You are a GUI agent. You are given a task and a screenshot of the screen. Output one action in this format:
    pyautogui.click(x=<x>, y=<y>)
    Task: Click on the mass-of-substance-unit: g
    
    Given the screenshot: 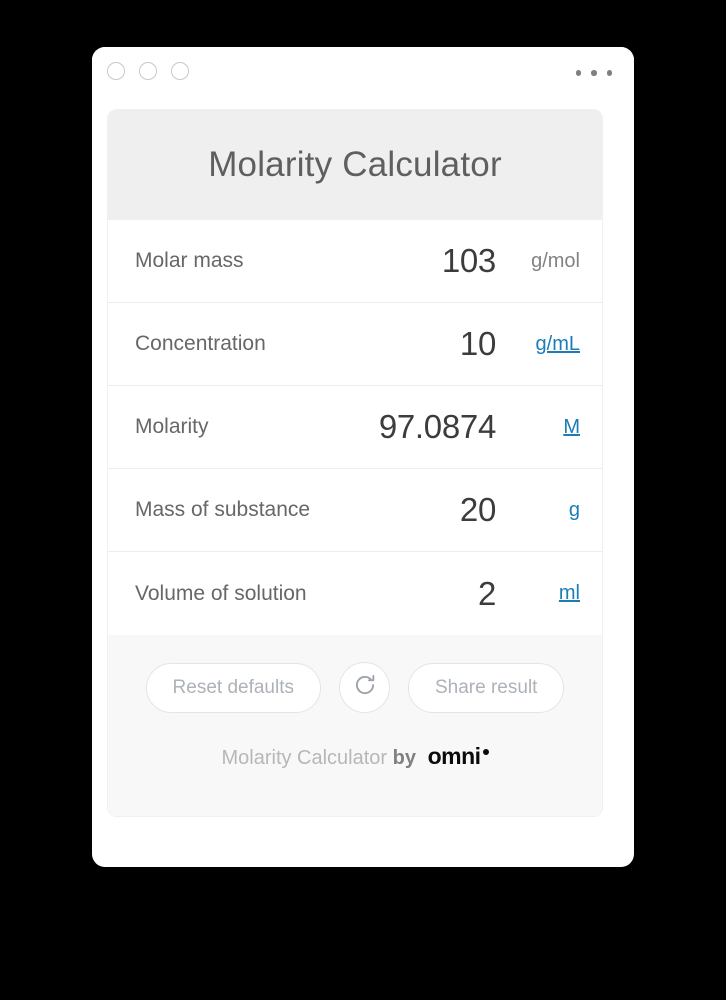 What is the action you would take?
    pyautogui.click(x=545, y=510)
    